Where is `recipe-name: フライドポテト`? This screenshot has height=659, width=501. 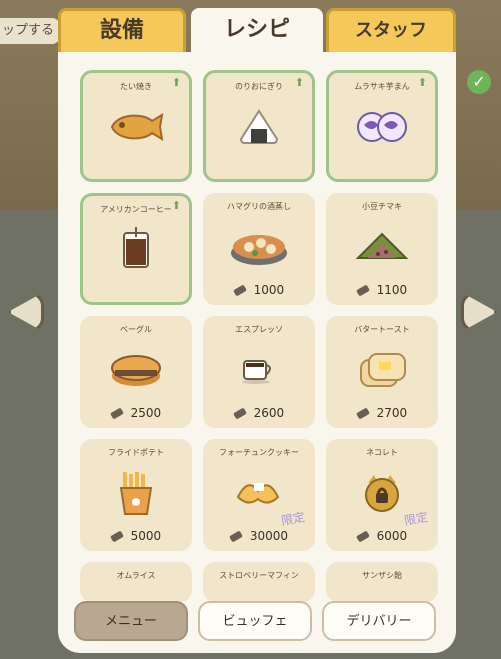 recipe-name: フライドポテト is located at coordinates (136, 452).